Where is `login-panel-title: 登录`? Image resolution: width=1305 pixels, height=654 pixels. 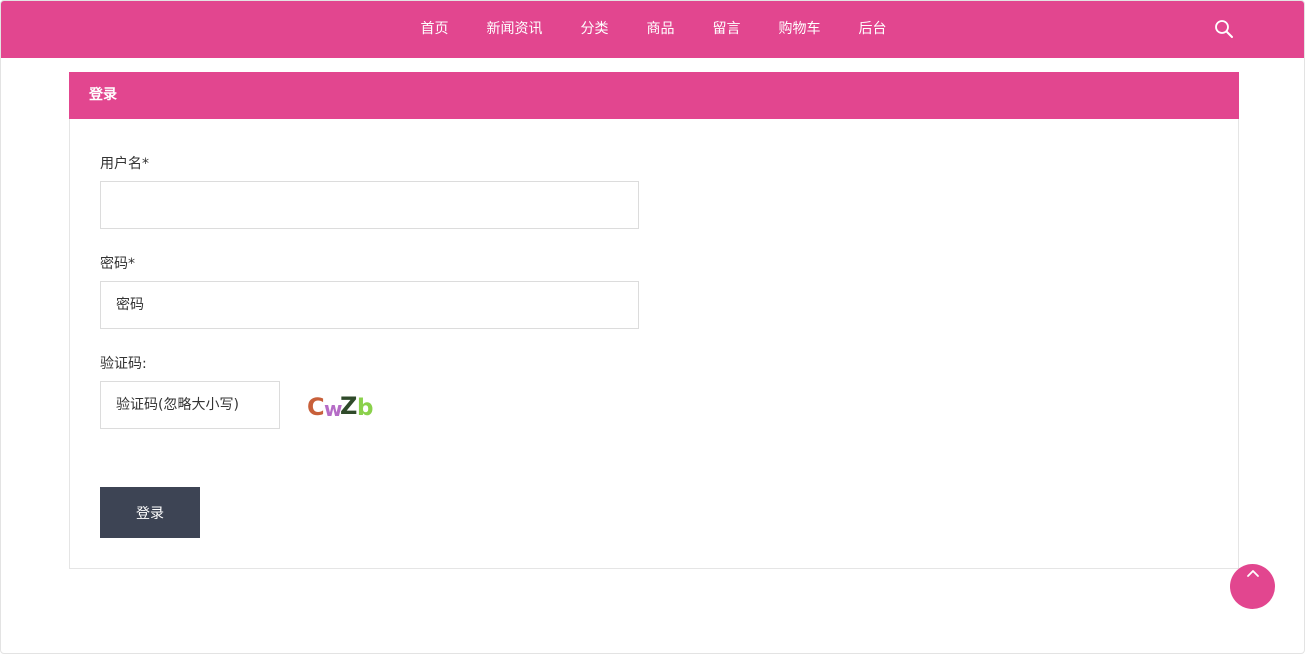 login-panel-title: 登录 is located at coordinates (654, 95).